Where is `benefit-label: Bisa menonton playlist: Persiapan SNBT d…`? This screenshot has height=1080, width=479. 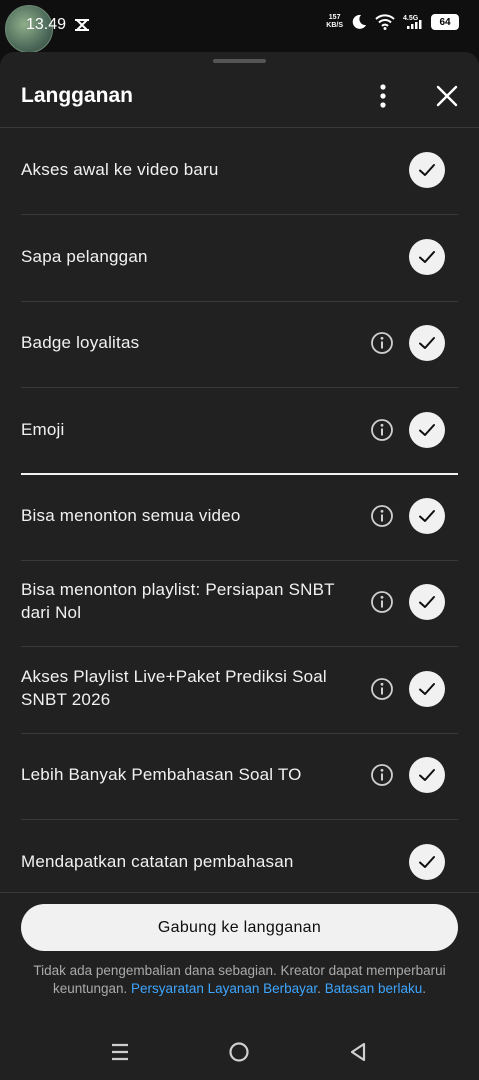
benefit-label: Bisa menonton playlist: Persiapan SNBT d… is located at coordinates (178, 601).